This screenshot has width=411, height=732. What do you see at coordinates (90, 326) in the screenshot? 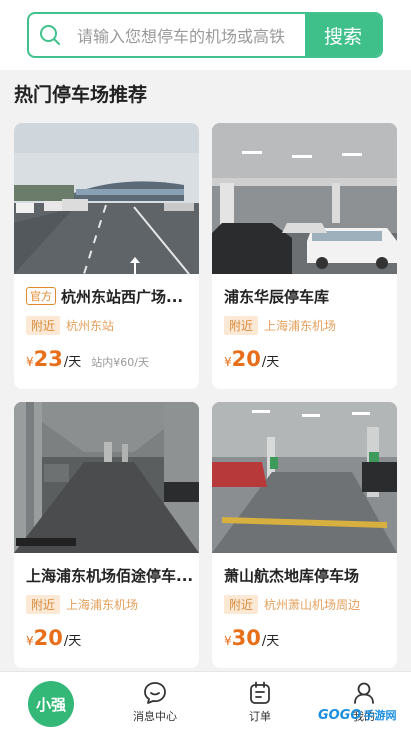
I see `nearby-place: 杭州东站` at bounding box center [90, 326].